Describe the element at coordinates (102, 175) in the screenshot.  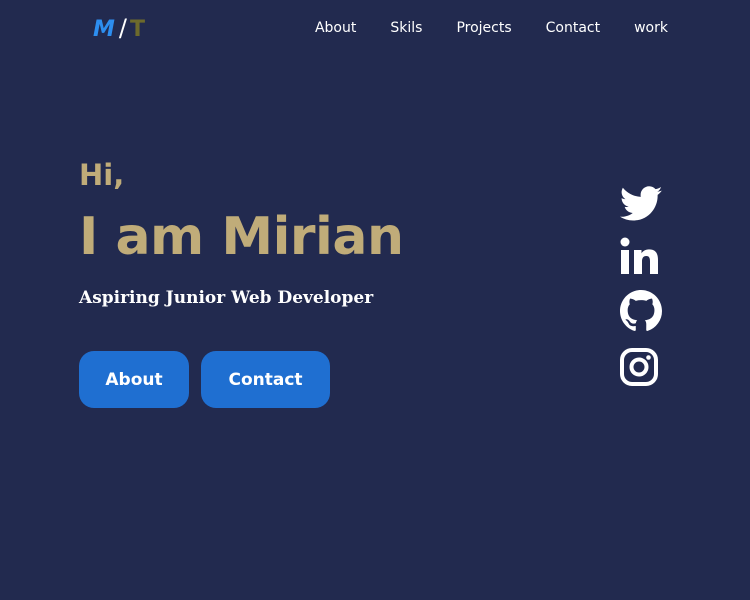
I see `hero-greeting: Hi,` at that location.